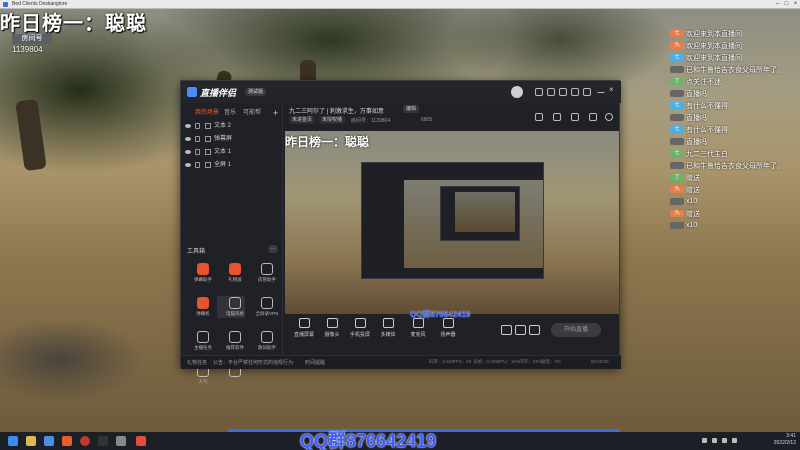 The height and width of the screenshot is (450, 800). What do you see at coordinates (332, 120) in the screenshot?
I see `status-badge: 未授权播` at bounding box center [332, 120].